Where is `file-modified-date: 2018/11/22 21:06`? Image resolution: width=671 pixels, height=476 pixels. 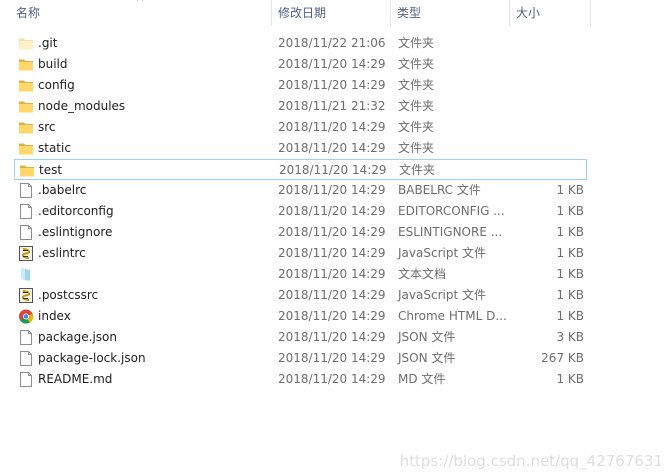 file-modified-date: 2018/11/22 21:06 is located at coordinates (332, 43).